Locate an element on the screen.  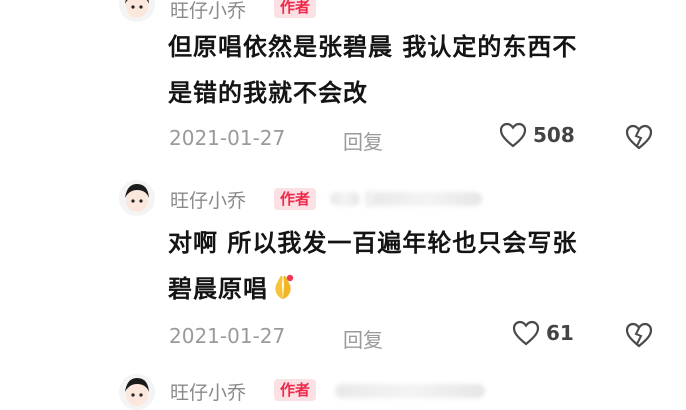
like-button: 61 is located at coordinates (543, 333).